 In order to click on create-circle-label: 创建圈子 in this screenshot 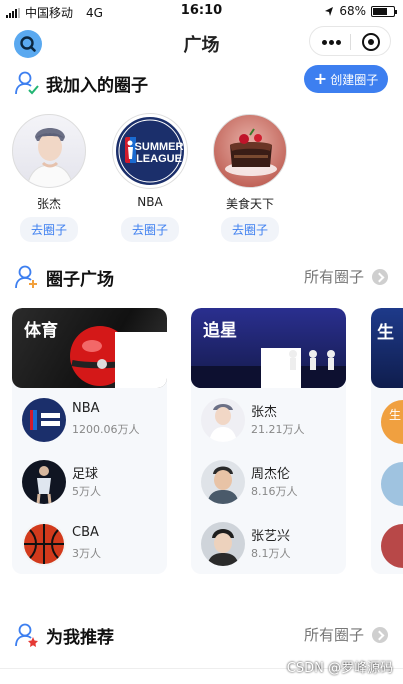, I will do `click(354, 79)`.